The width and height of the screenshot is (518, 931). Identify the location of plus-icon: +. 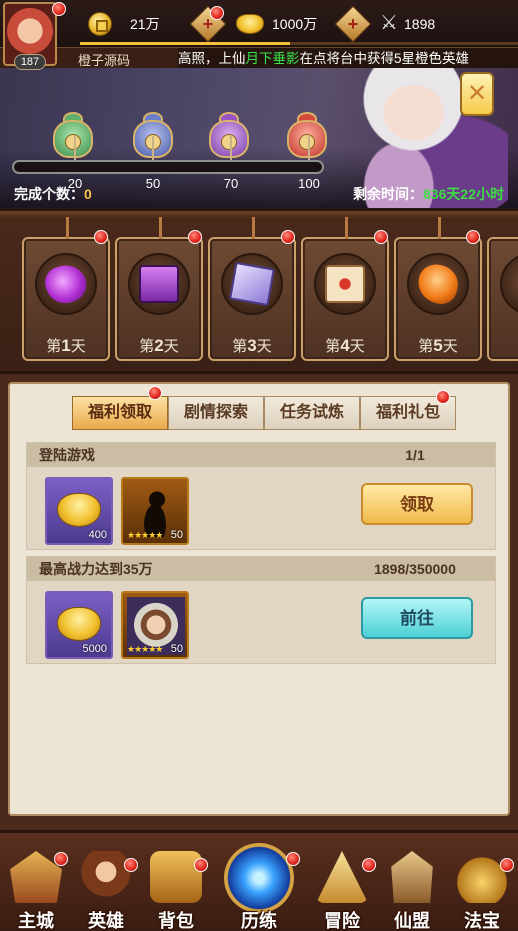
(353, 24).